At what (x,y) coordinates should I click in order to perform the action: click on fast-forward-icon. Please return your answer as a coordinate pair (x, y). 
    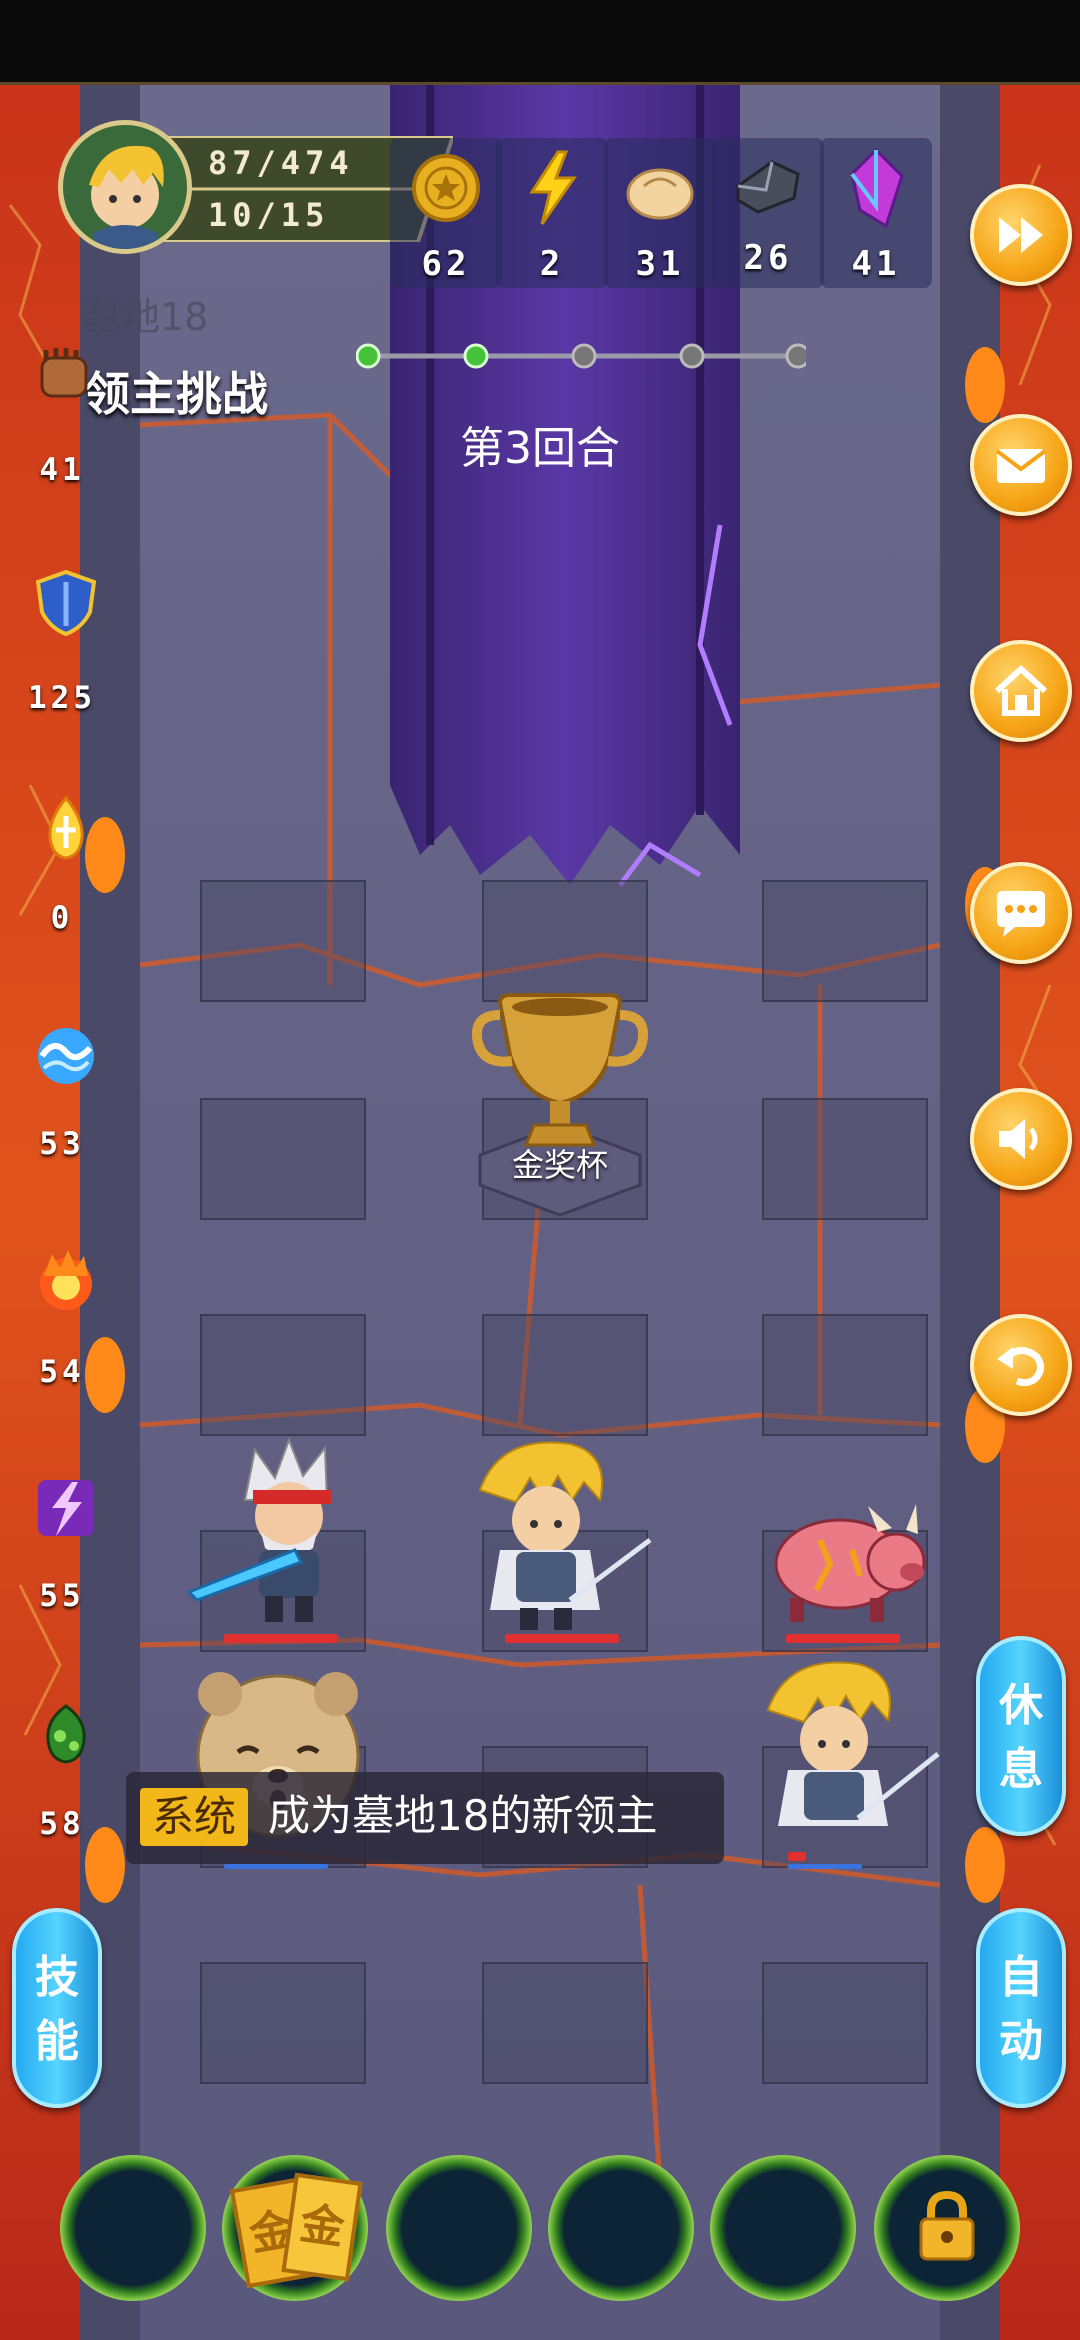
    Looking at the image, I should click on (1021, 235).